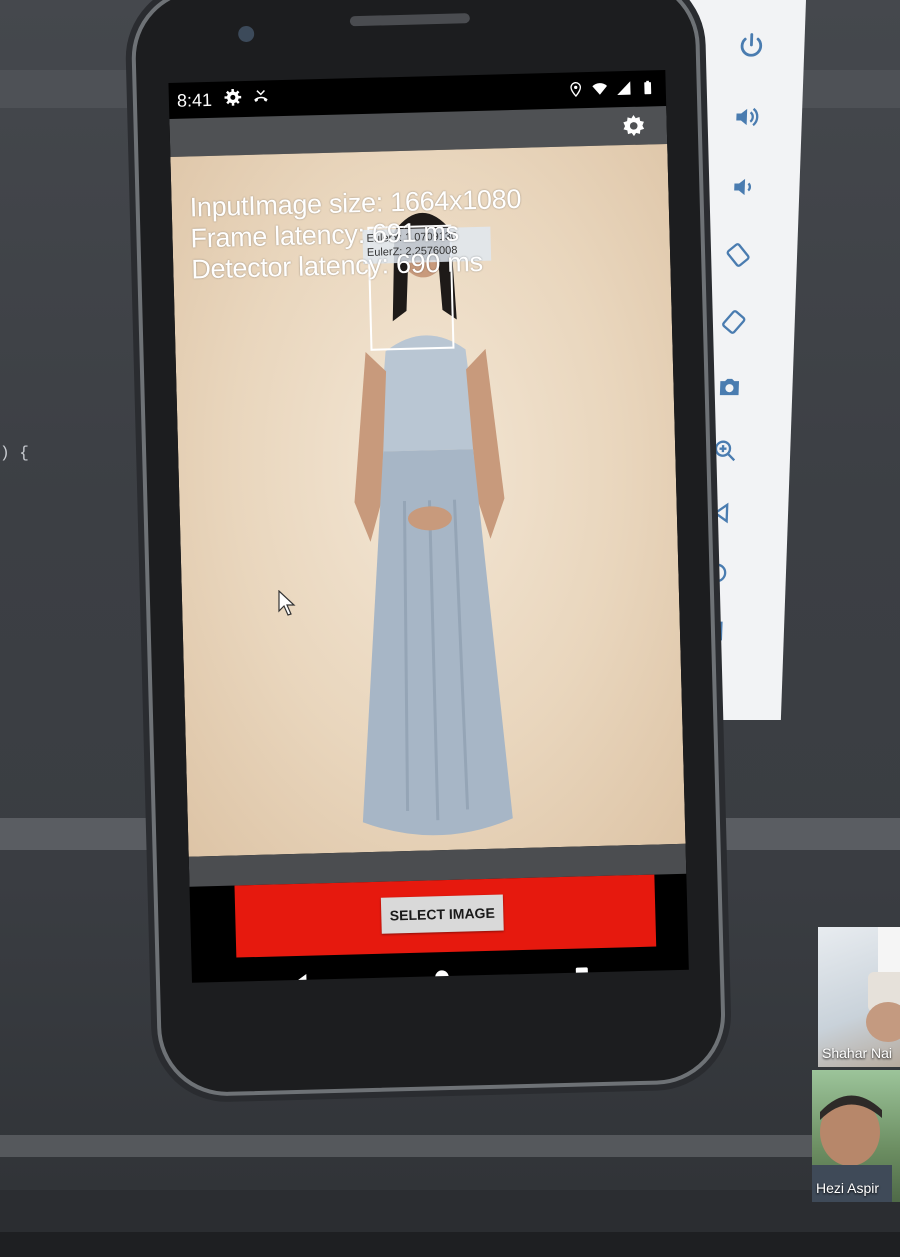 Image resolution: width=900 pixels, height=1257 pixels. I want to click on earpiece-speaker, so click(409, 20).